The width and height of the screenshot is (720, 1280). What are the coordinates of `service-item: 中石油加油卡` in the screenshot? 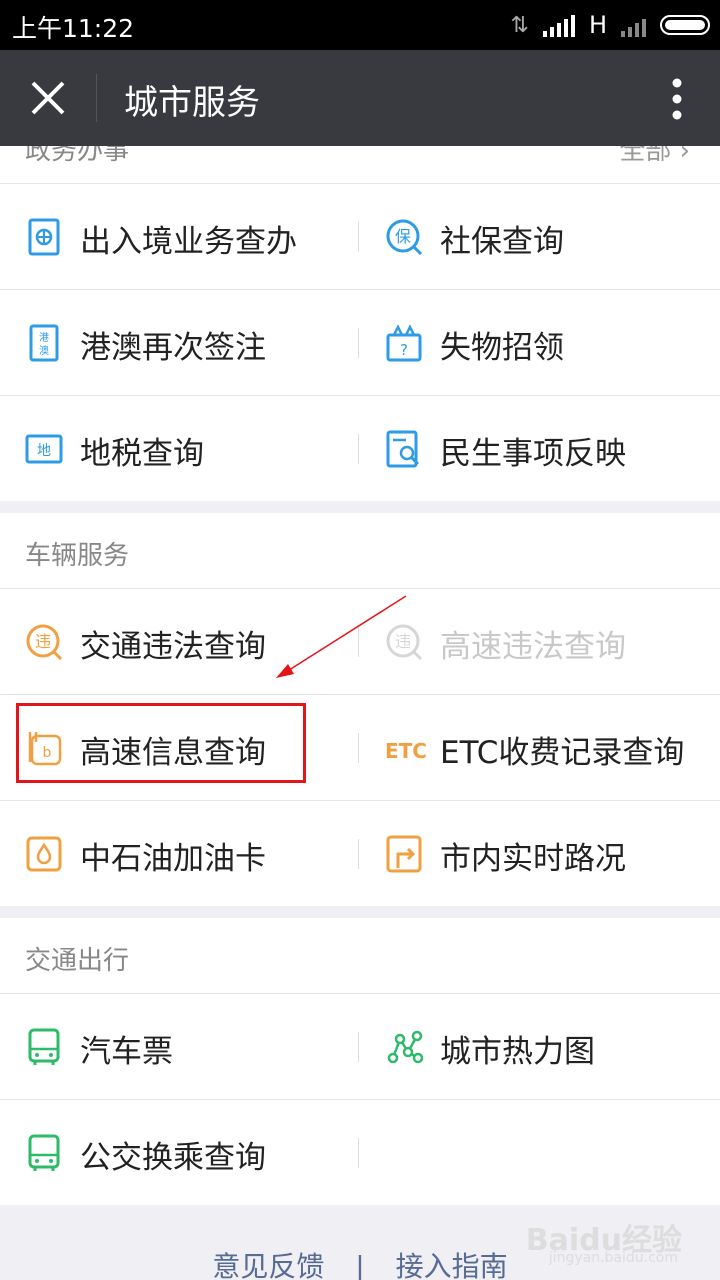 It's located at (180, 853).